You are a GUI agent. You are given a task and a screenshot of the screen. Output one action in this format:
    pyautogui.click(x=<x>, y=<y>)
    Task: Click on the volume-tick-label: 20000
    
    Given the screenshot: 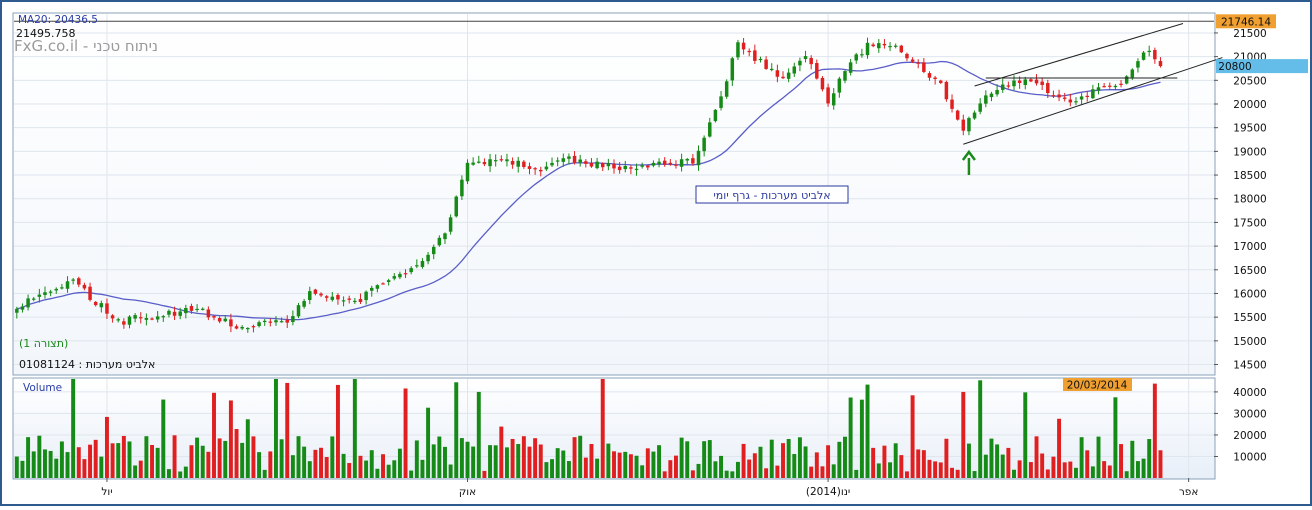 What is the action you would take?
    pyautogui.click(x=1249, y=436)
    